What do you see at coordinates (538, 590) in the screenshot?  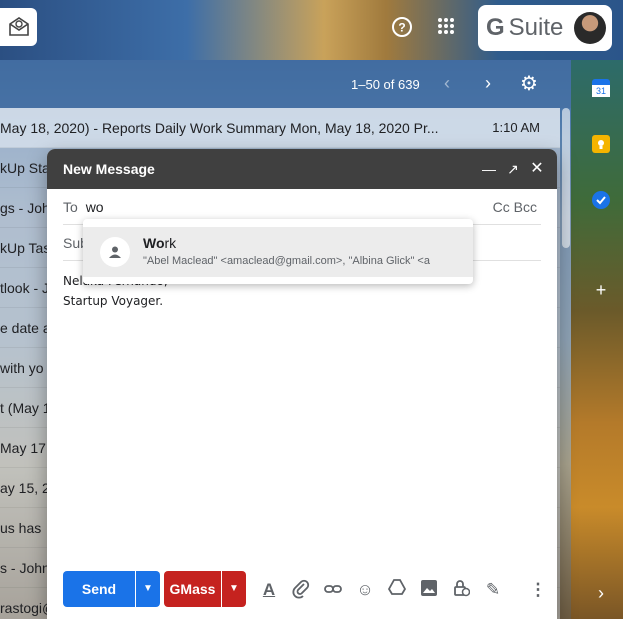 I see `more-options-icon: ⋮` at bounding box center [538, 590].